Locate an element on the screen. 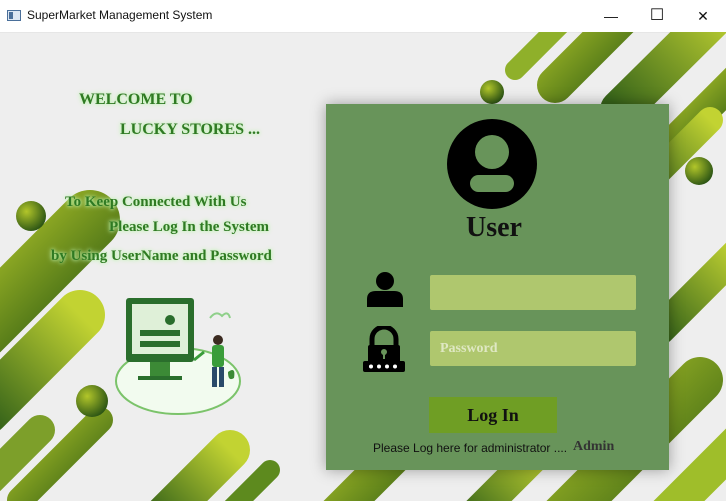 This screenshot has height=501, width=726. user-avatar-icon is located at coordinates (492, 164).